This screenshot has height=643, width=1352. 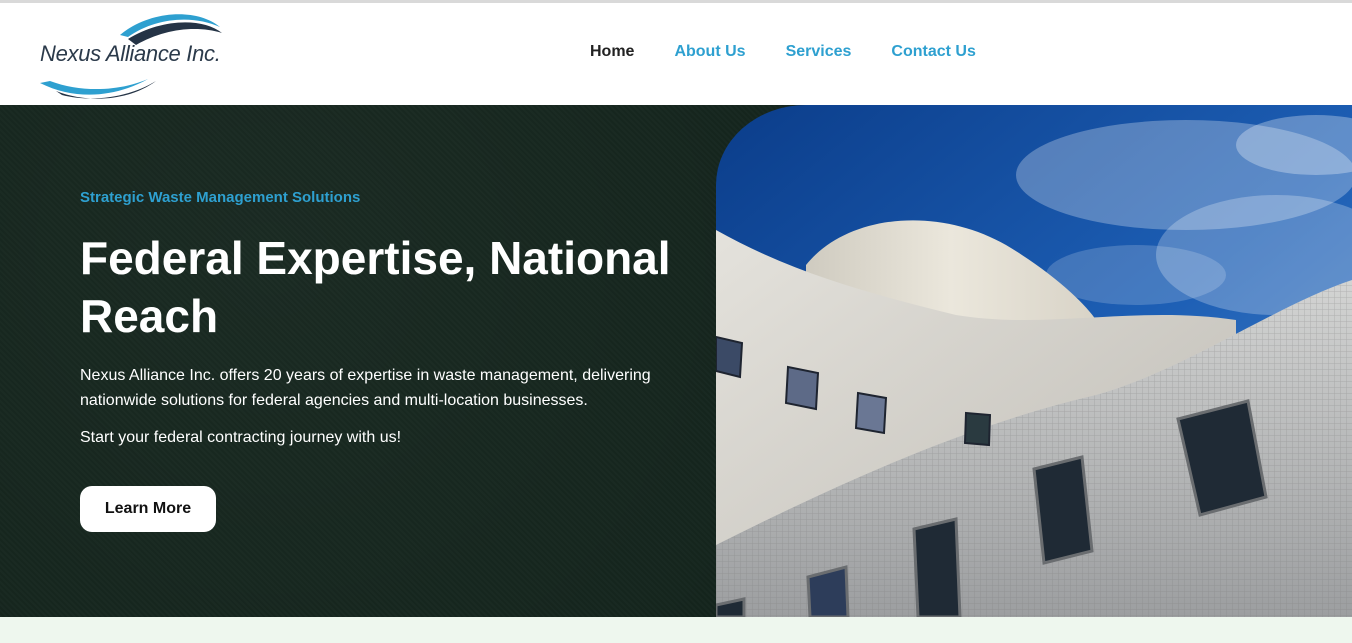 What do you see at coordinates (709, 53) in the screenshot?
I see `nav-about-us: About Us` at bounding box center [709, 53].